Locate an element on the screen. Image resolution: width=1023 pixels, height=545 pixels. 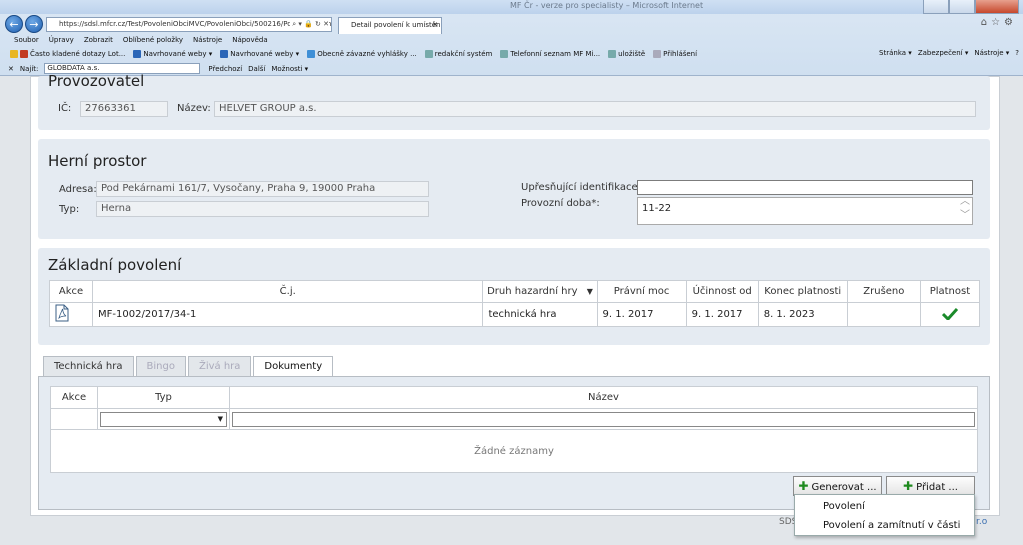
col-typ: Typ is located at coordinates (163, 397).